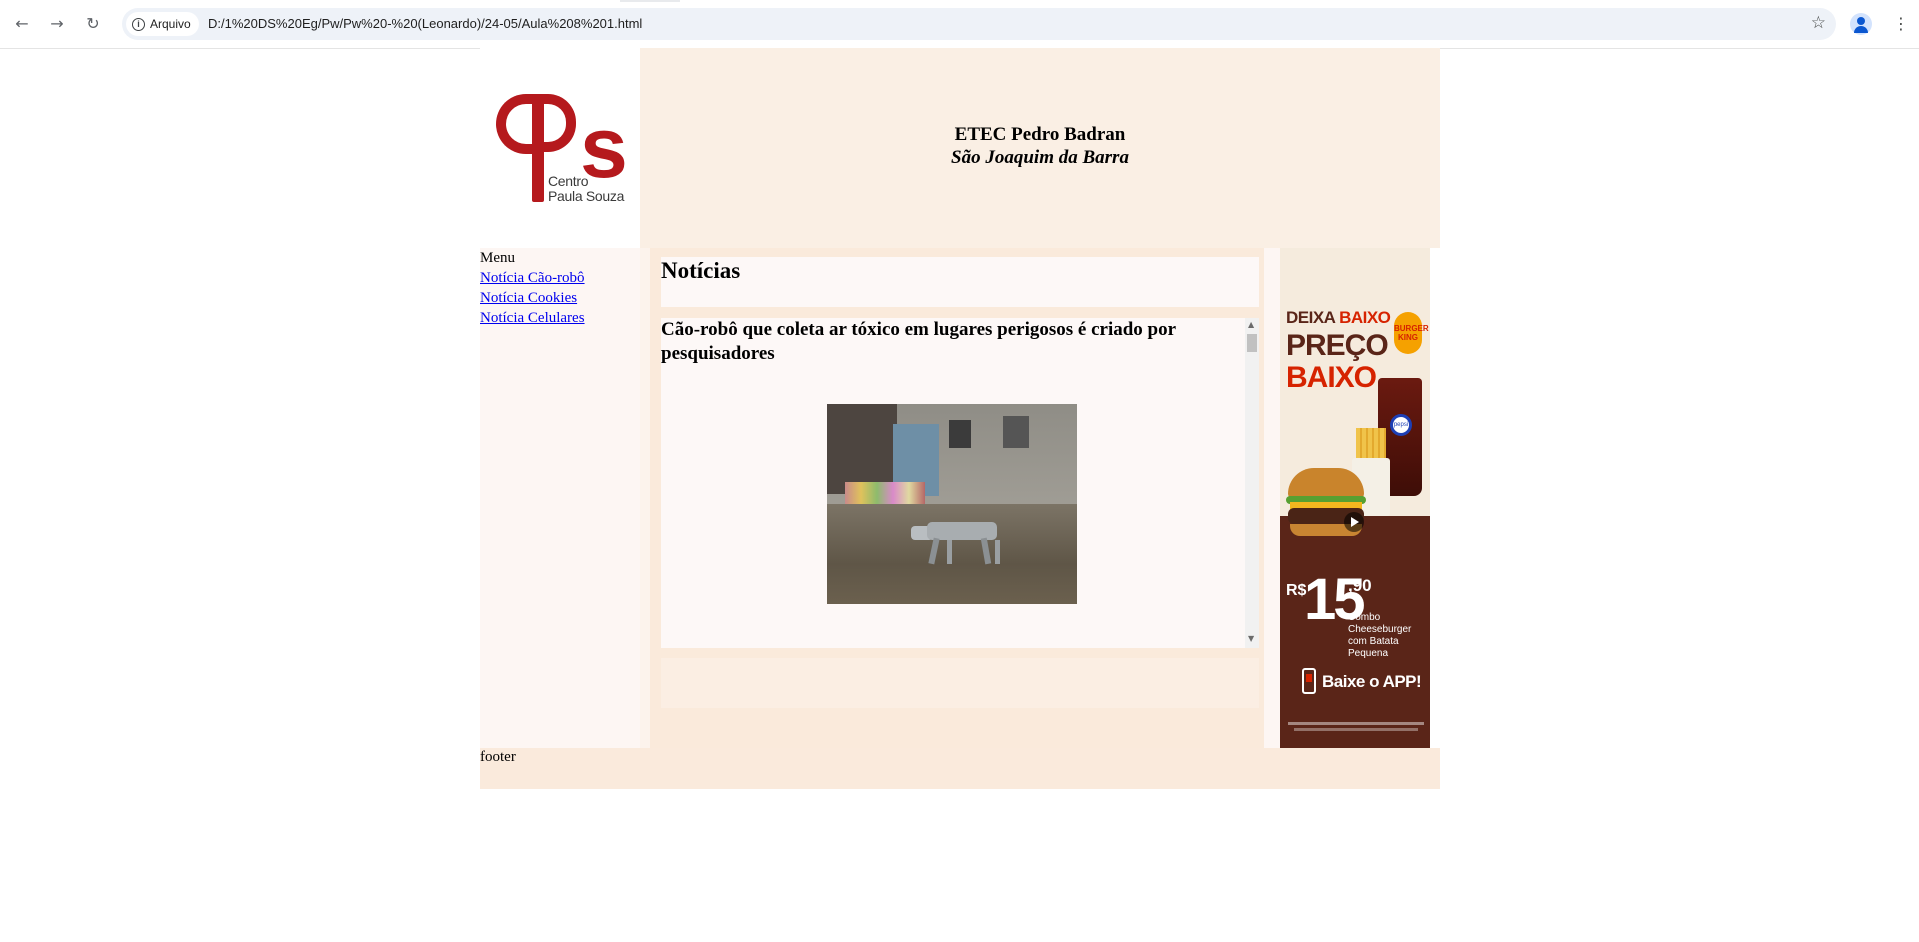 This screenshot has height=942, width=1919. Describe the element at coordinates (1251, 638) in the screenshot. I see `scroll-down-arrow-icon: ▼` at that location.